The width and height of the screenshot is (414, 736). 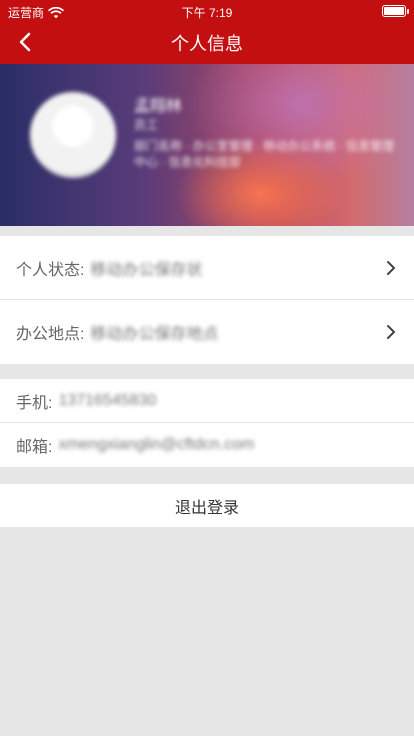 What do you see at coordinates (73, 135) in the screenshot?
I see `avatar` at bounding box center [73, 135].